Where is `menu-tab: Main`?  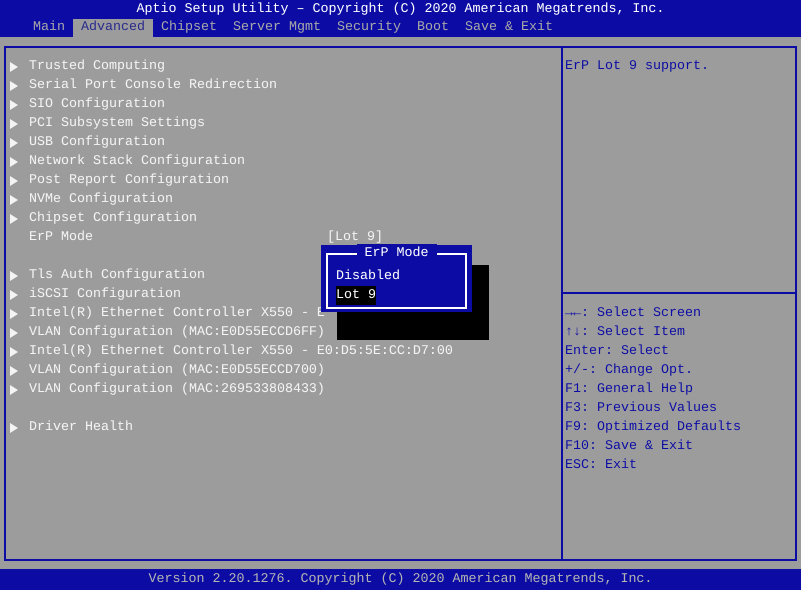
menu-tab: Main is located at coordinates (49, 28).